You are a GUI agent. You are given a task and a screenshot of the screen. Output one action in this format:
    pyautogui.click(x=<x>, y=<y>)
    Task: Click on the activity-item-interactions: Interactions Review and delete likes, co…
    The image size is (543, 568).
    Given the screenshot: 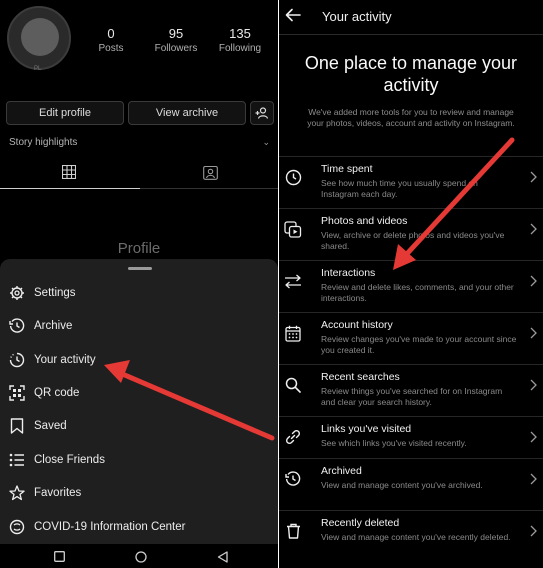 What is the action you would take?
    pyautogui.click(x=411, y=286)
    